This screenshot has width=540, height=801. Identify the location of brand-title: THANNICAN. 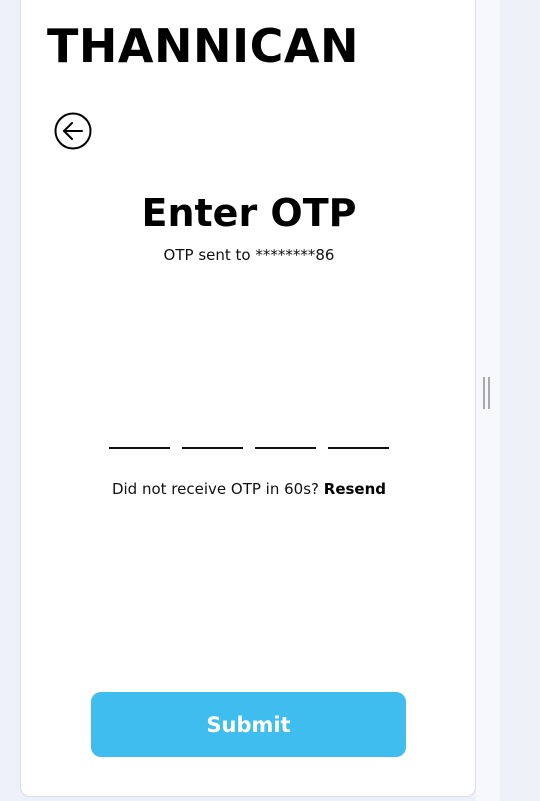
(203, 46).